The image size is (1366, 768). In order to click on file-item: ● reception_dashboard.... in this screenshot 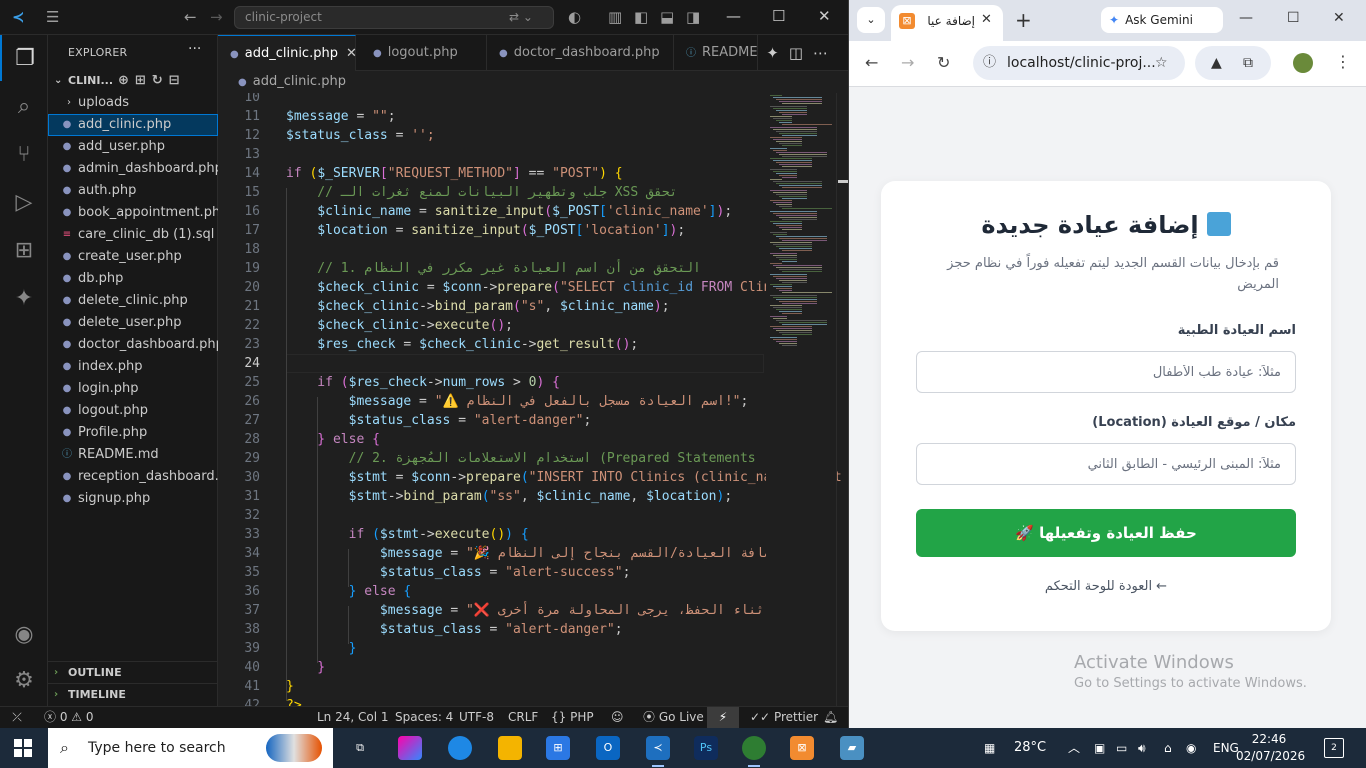, I will do `click(133, 477)`.